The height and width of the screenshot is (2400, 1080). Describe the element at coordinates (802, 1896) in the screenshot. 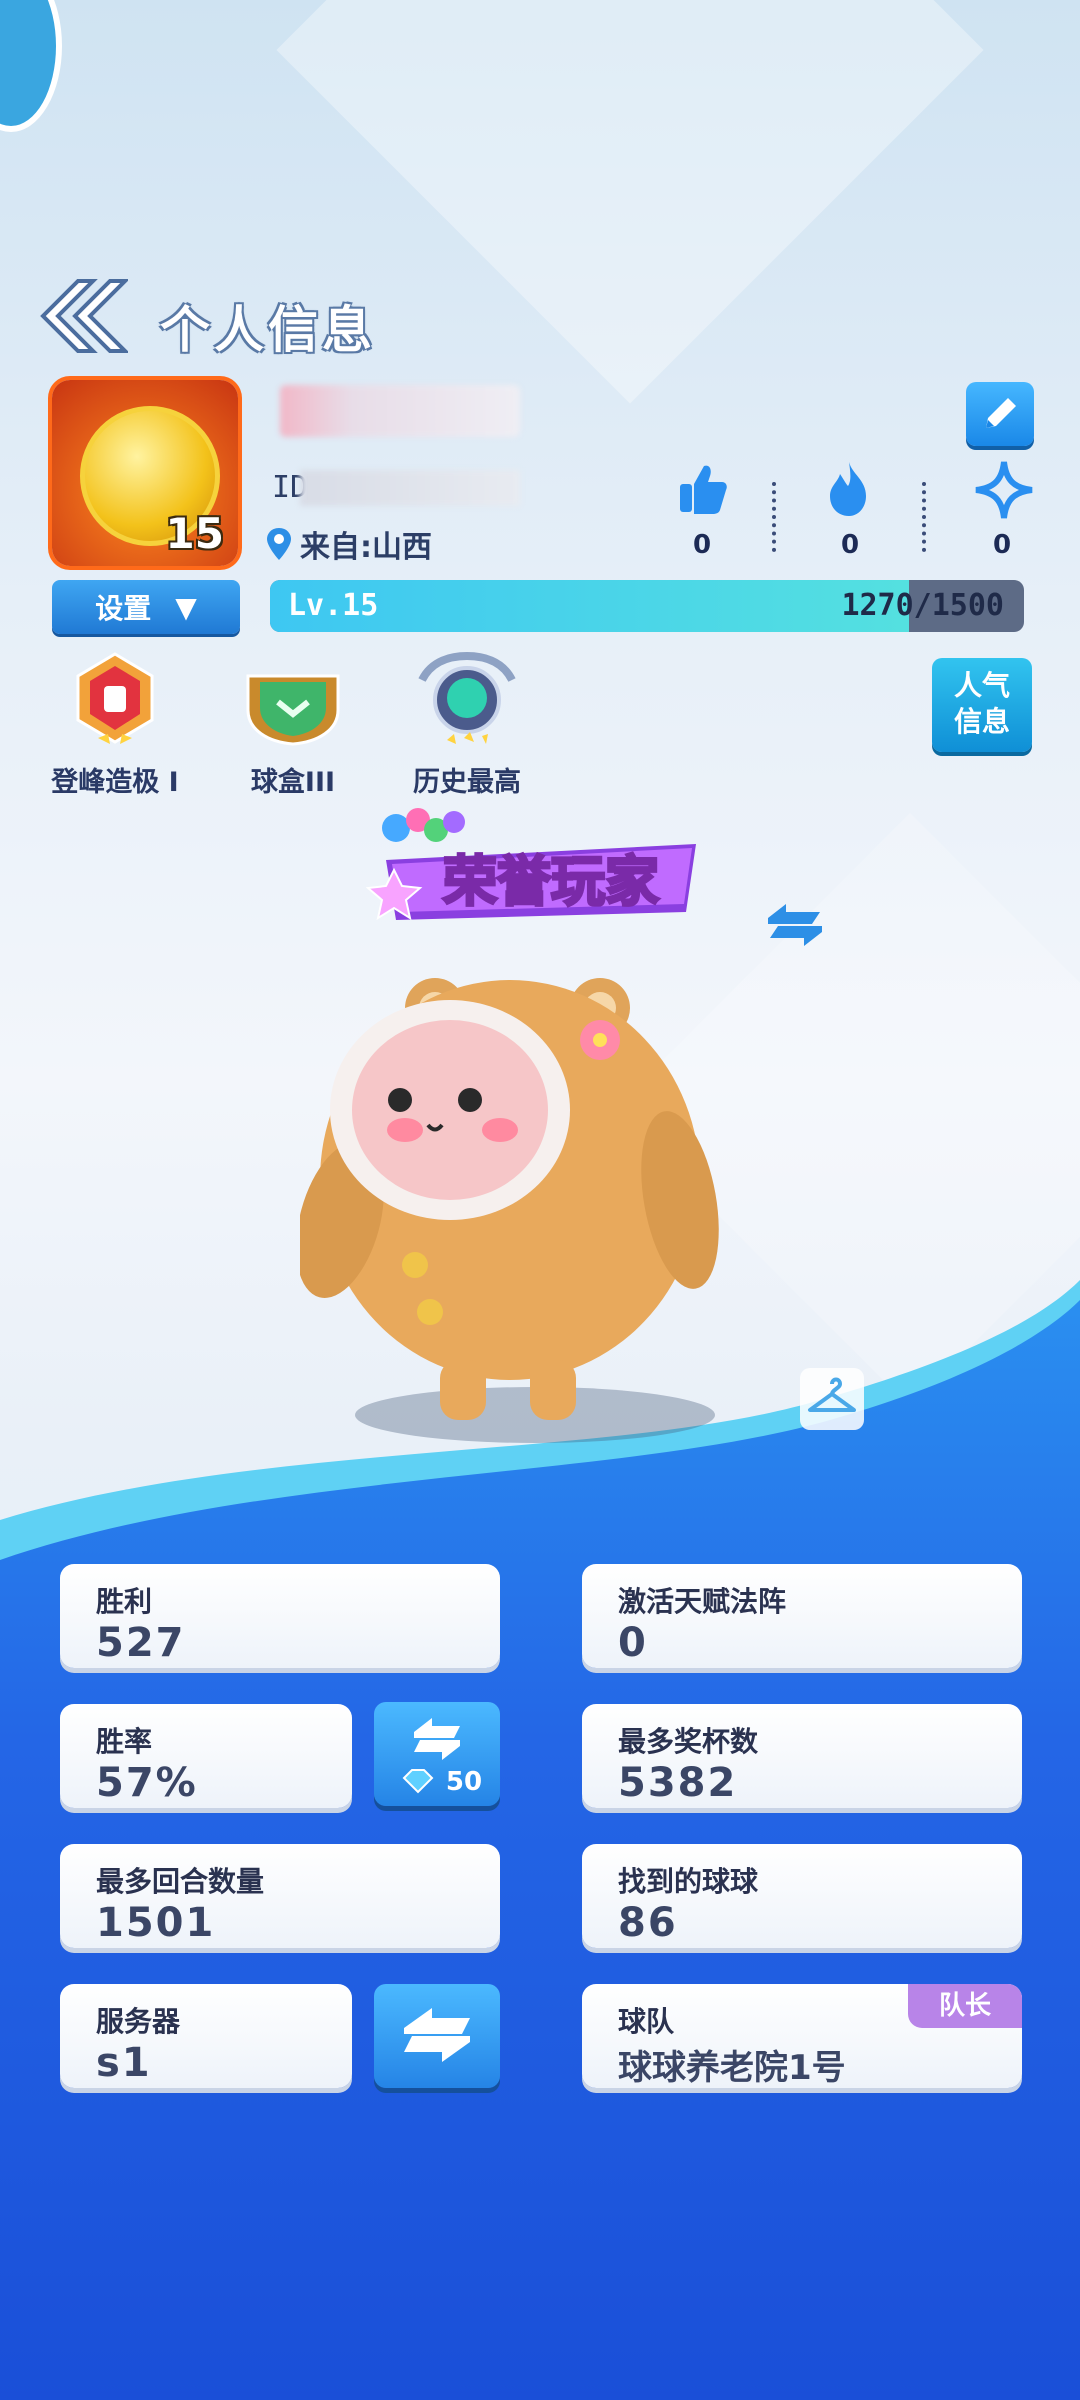

I see `stat-card-balls: 找到的球球 86` at that location.